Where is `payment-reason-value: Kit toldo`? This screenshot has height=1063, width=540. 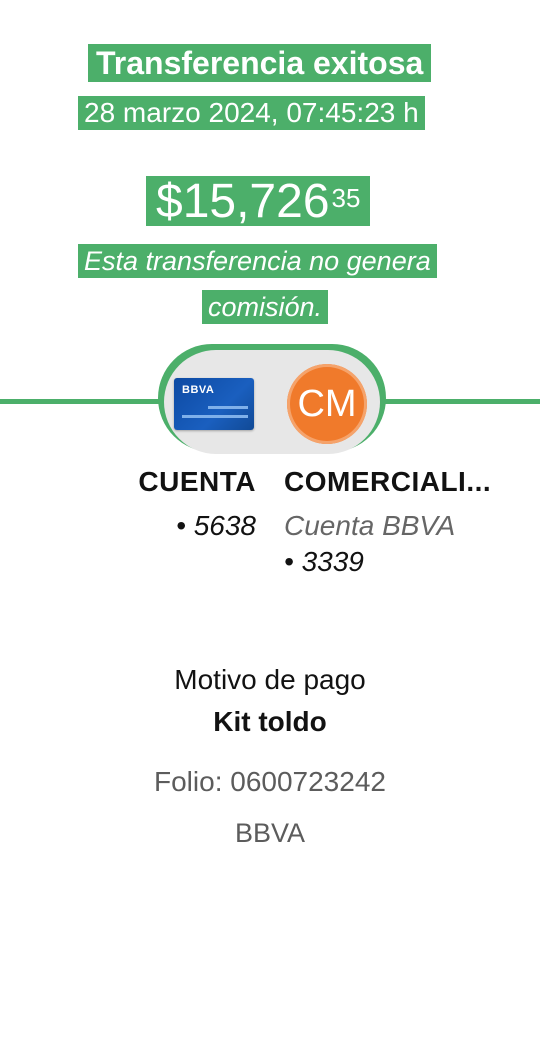
payment-reason-value: Kit toldo is located at coordinates (270, 721).